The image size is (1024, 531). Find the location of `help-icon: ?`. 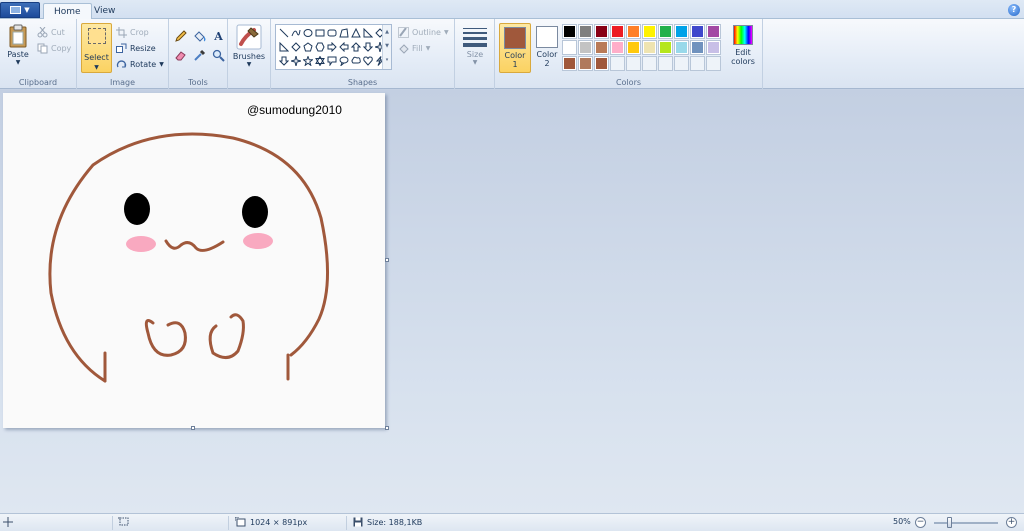

help-icon: ? is located at coordinates (1014, 10).